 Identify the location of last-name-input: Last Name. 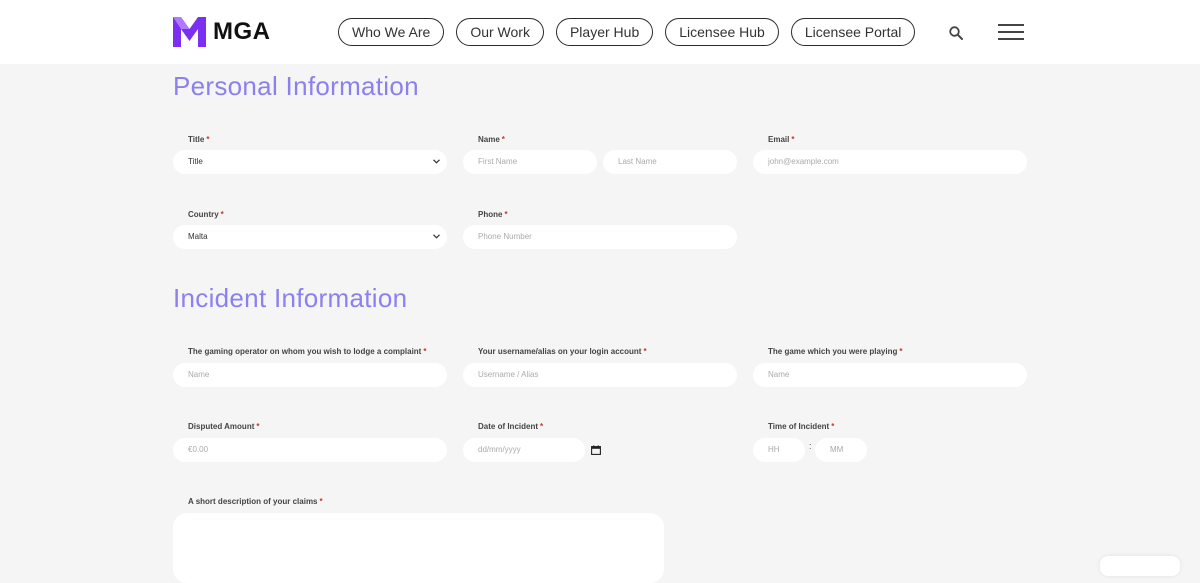
(670, 162).